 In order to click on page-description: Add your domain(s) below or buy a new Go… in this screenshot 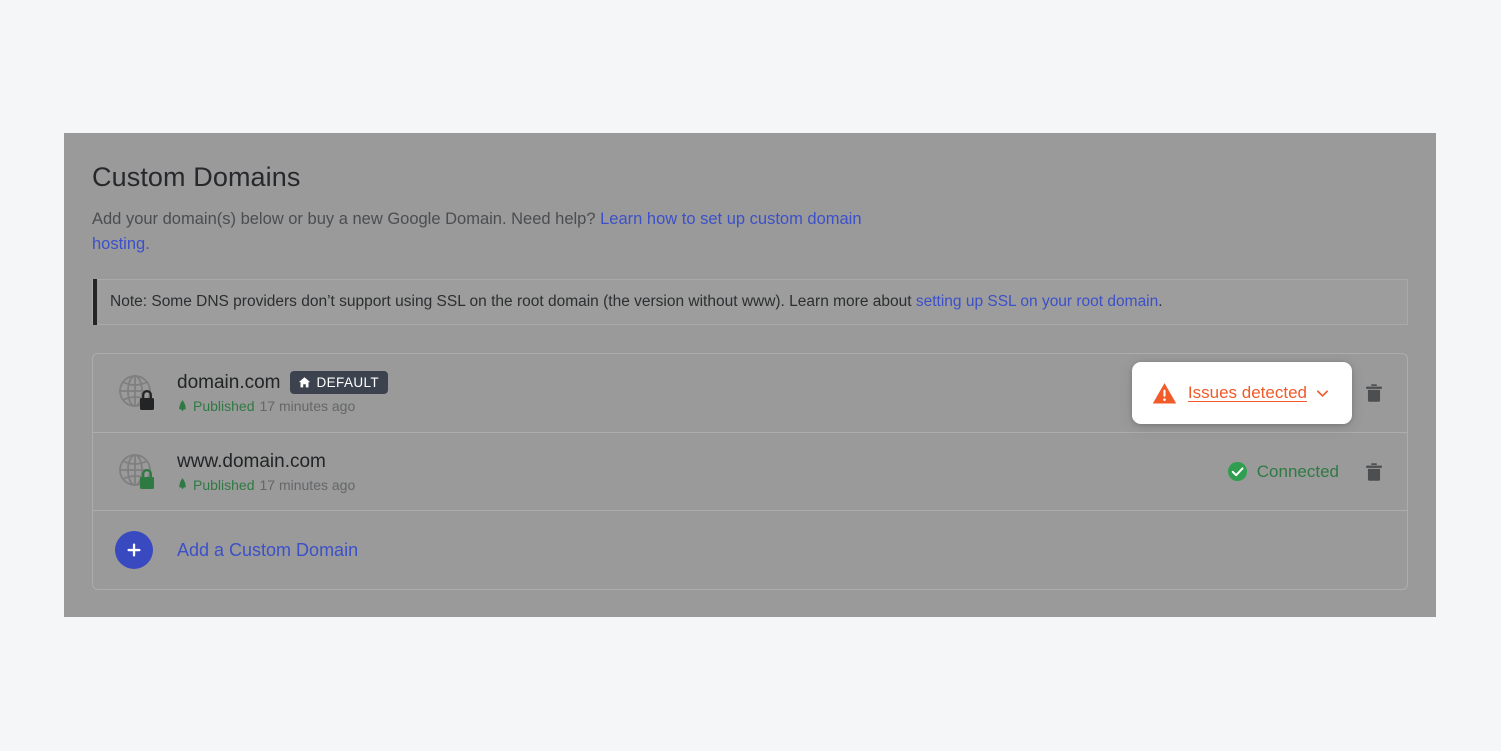, I will do `click(477, 232)`.